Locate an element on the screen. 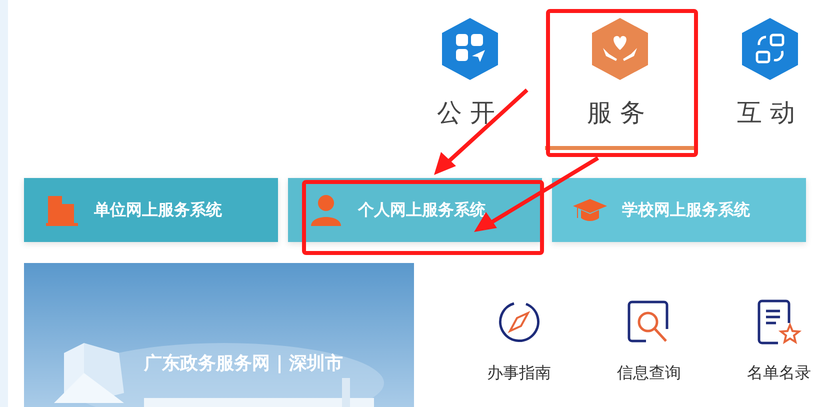 The width and height of the screenshot is (816, 407). heart-hands-icon is located at coordinates (620, 49).